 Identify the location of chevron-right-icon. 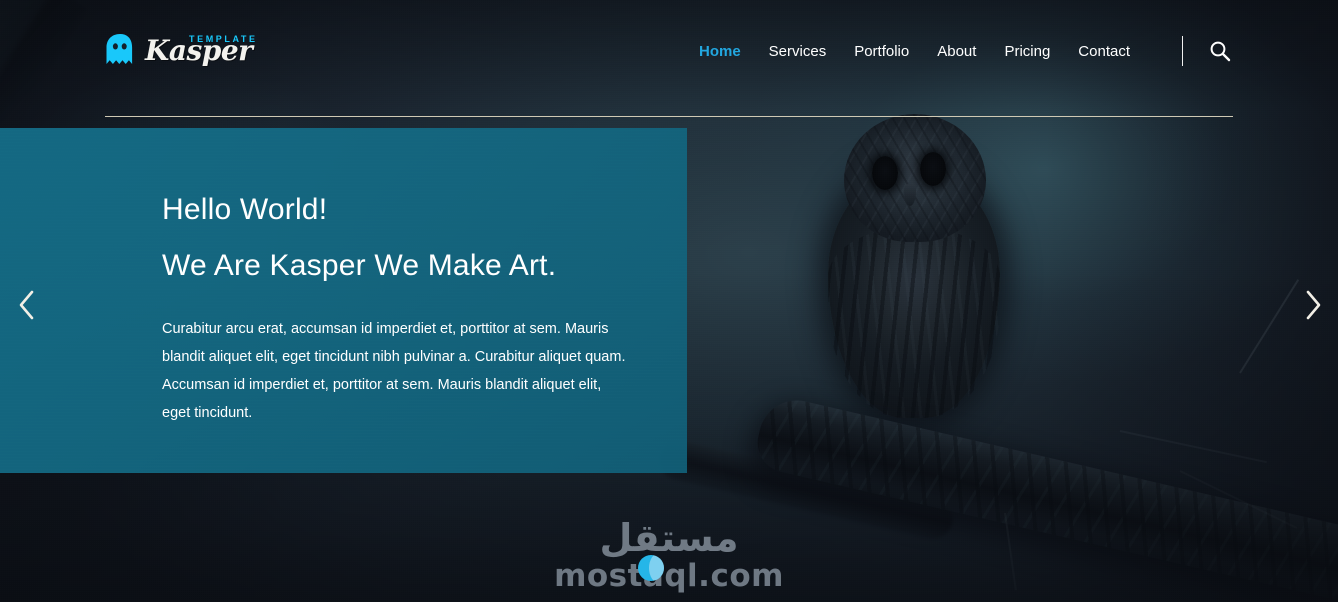
(1313, 307).